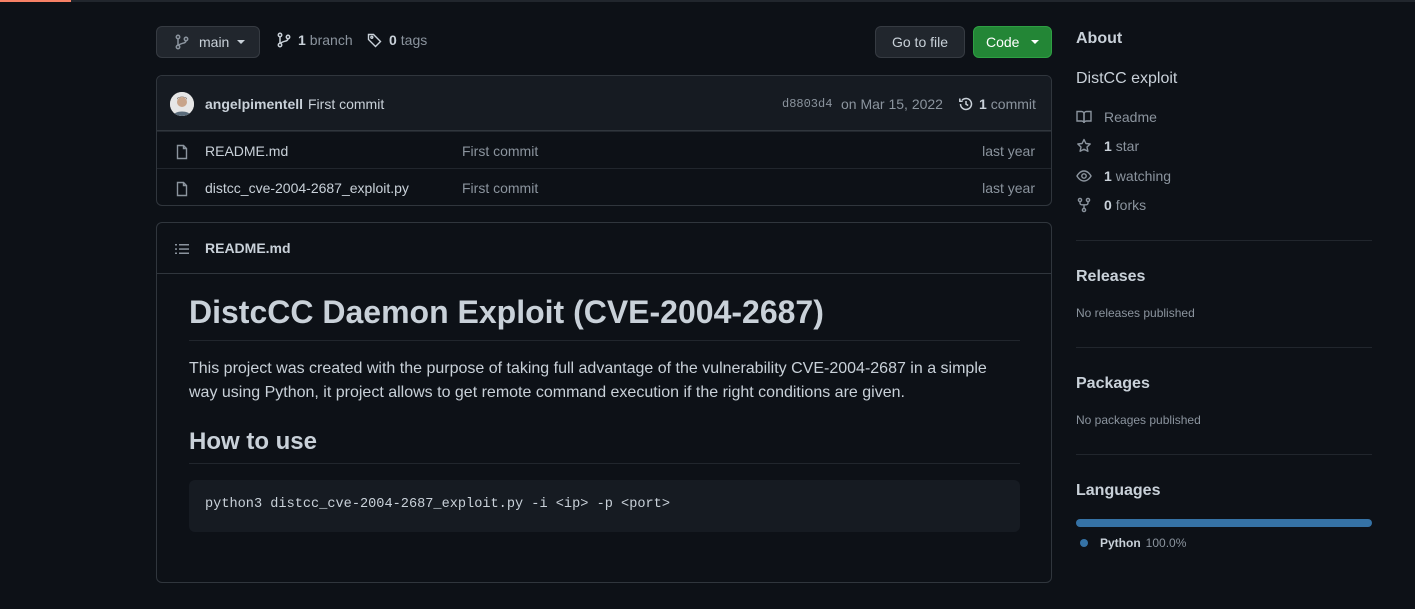 The height and width of the screenshot is (609, 1415). What do you see at coordinates (1143, 176) in the screenshot?
I see `watching-label: watching` at bounding box center [1143, 176].